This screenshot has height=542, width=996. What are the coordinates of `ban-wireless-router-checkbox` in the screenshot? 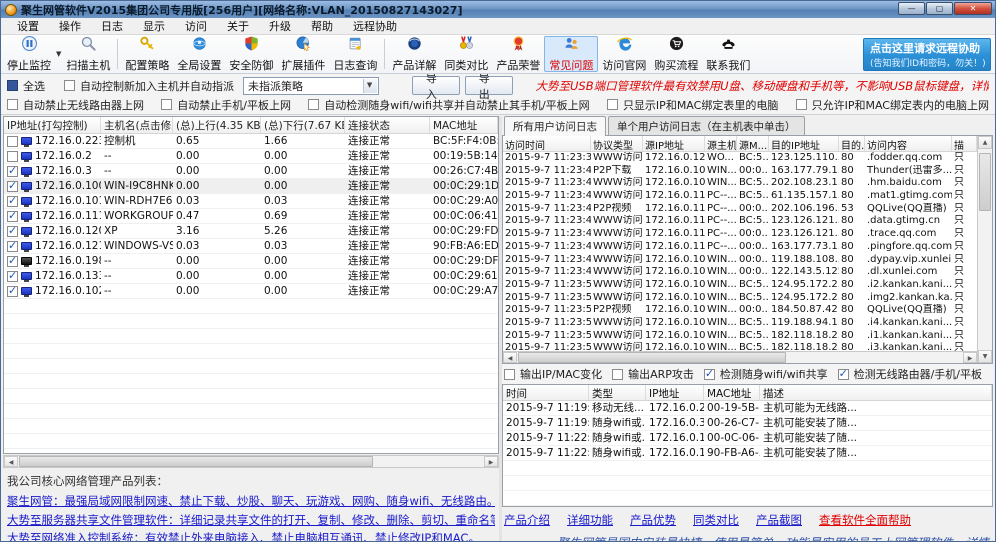 It's located at (12, 104).